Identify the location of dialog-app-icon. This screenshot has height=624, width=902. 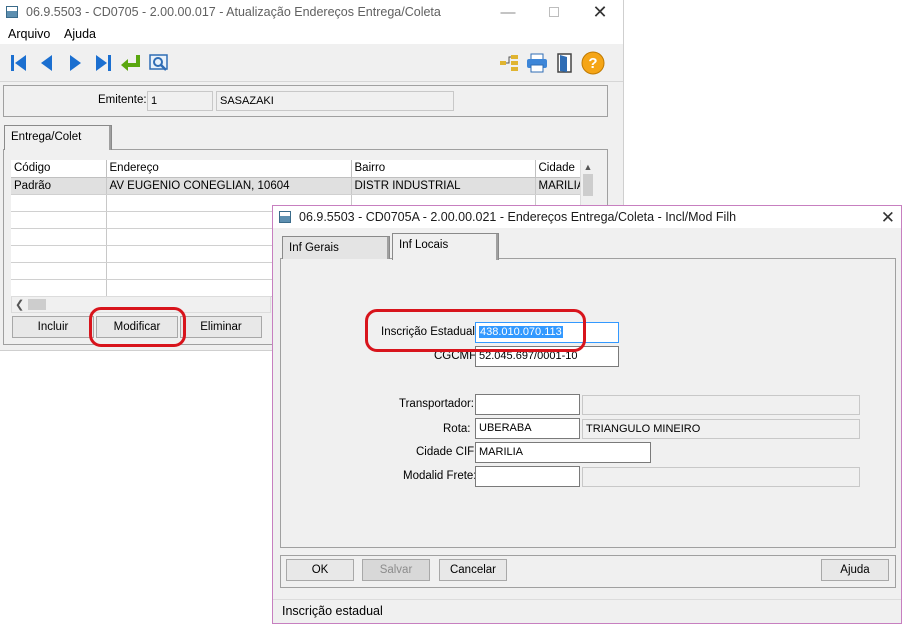
(285, 217).